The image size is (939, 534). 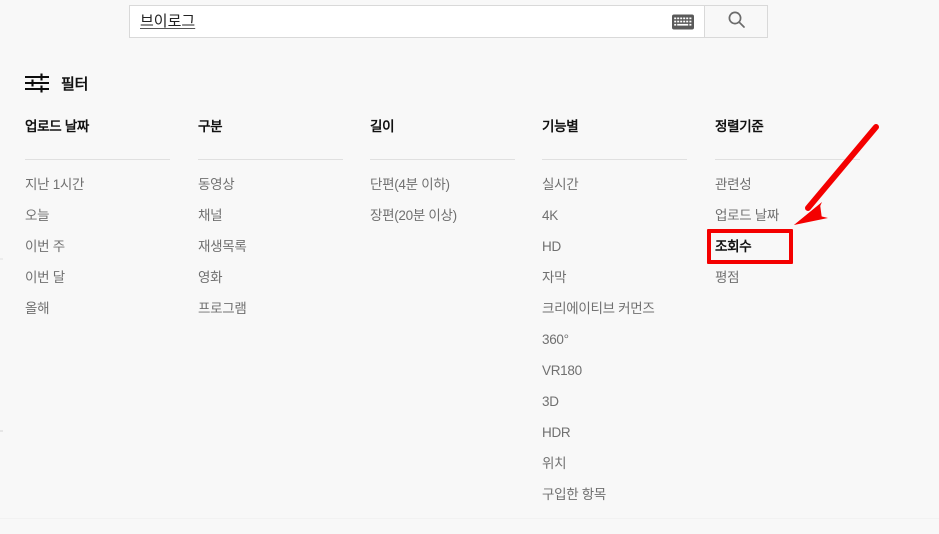 I want to click on search-bar: 브이로그, so click(x=448, y=21).